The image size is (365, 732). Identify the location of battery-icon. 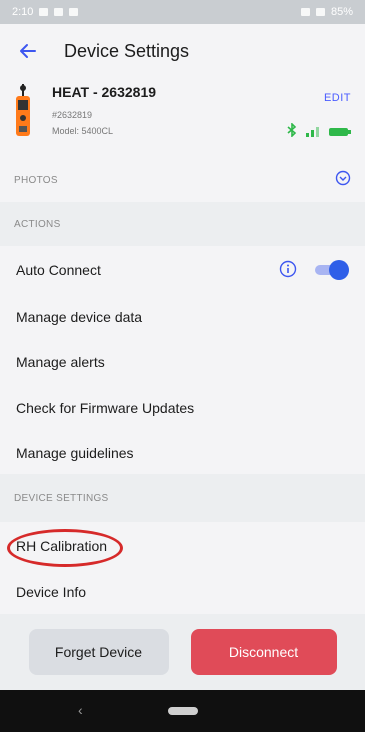
(340, 133).